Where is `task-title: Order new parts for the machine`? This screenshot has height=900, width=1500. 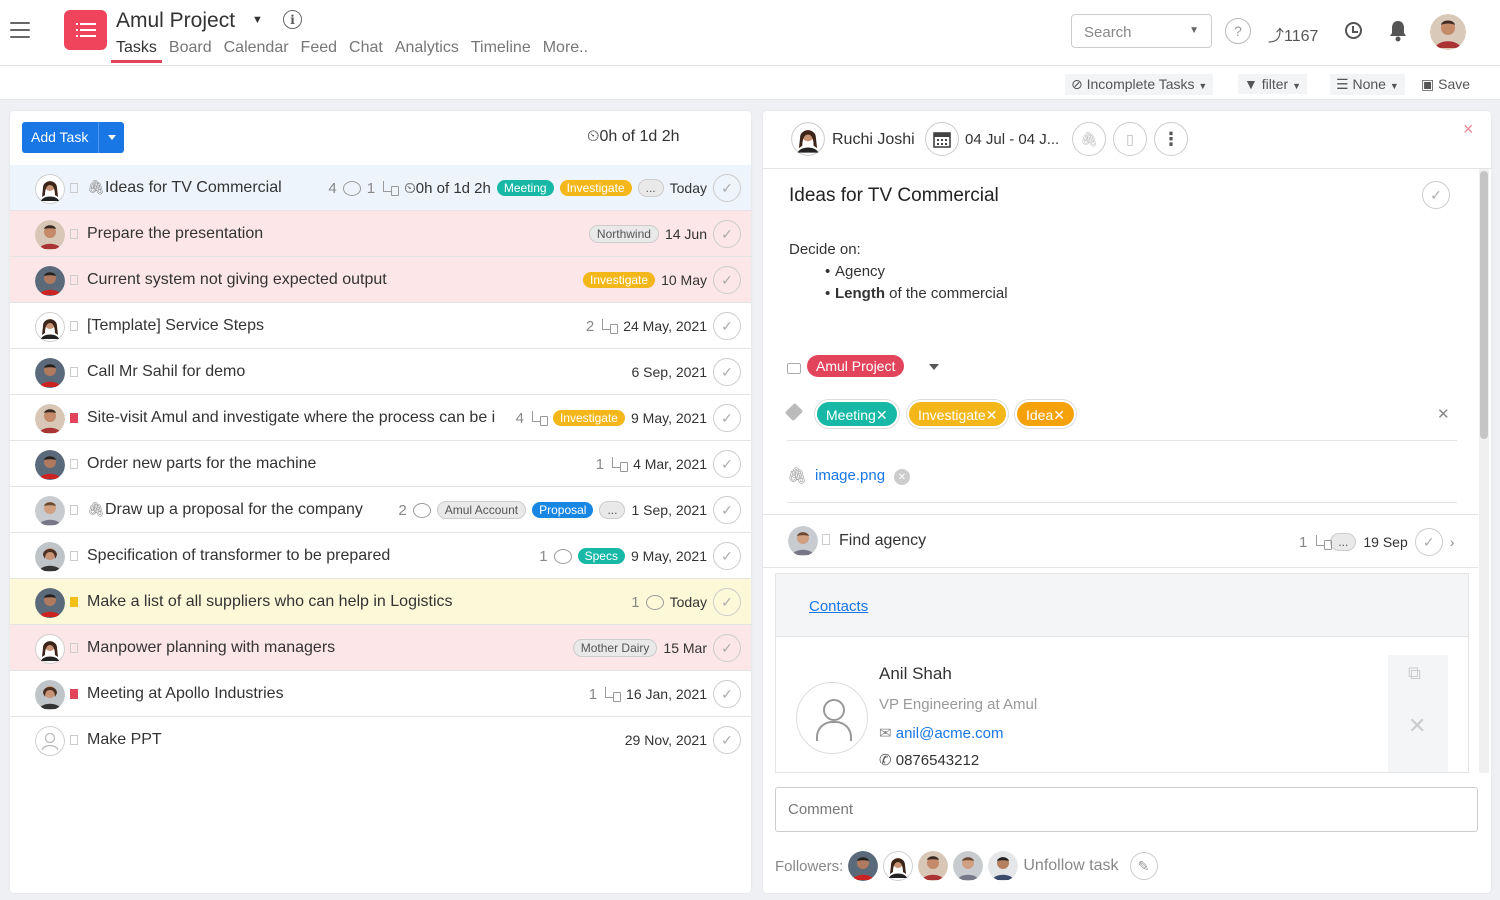 task-title: Order new parts for the machine is located at coordinates (201, 464).